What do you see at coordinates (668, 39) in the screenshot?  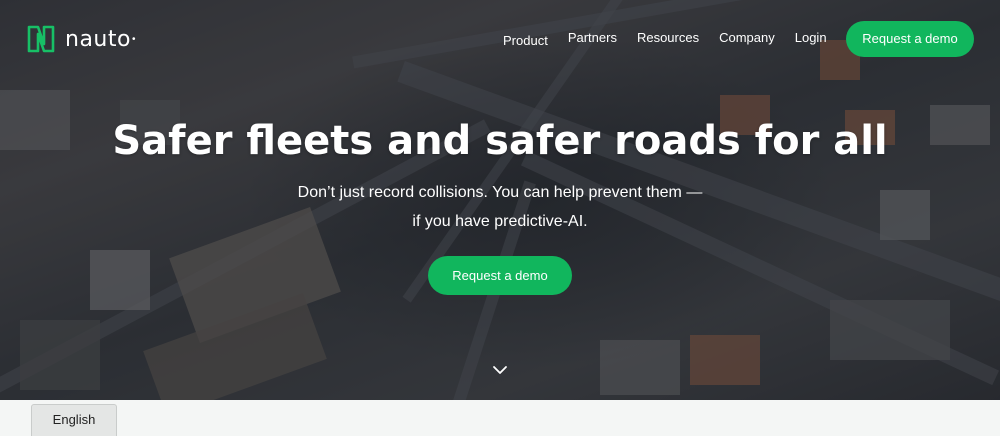 I see `nav-item-resources: Resources` at bounding box center [668, 39].